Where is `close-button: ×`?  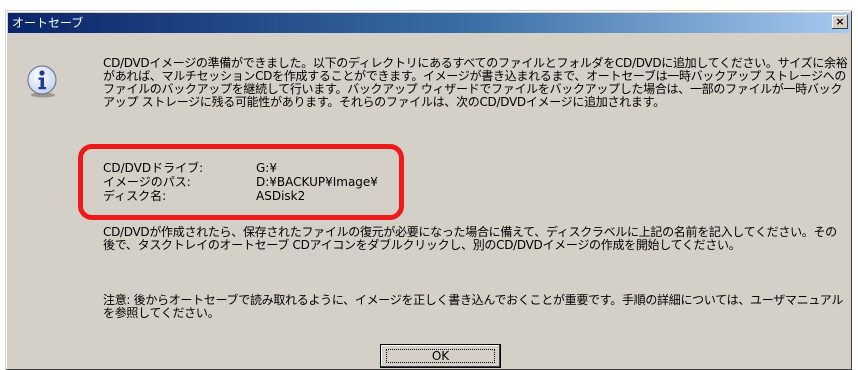 close-button: × is located at coordinates (840, 22).